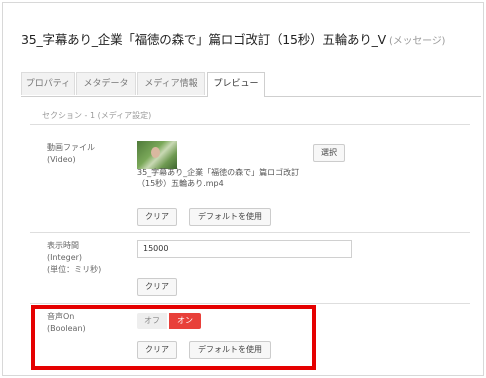 This screenshot has height=378, width=486. What do you see at coordinates (155, 152) in the screenshot?
I see `thumbnail-person` at bounding box center [155, 152].